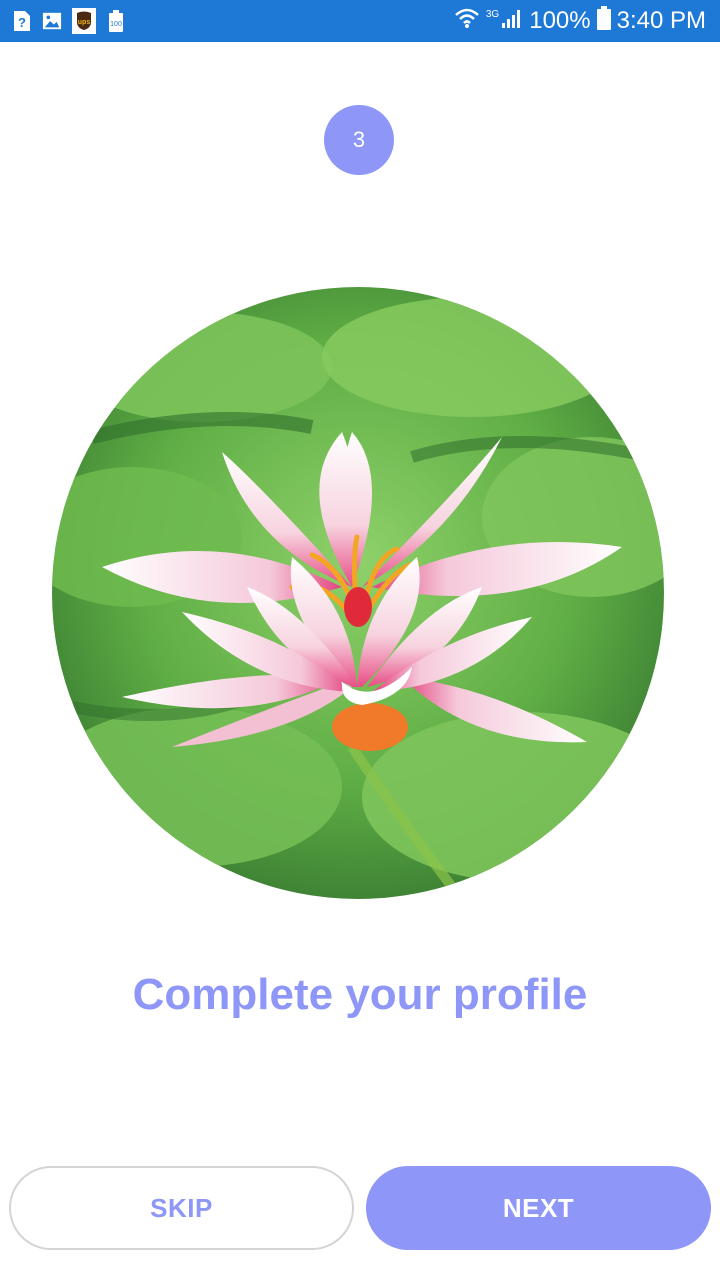 The height and width of the screenshot is (1280, 720). I want to click on status-bar: ? ups 100 3G 100% 3:40 PM, so click(360, 21).